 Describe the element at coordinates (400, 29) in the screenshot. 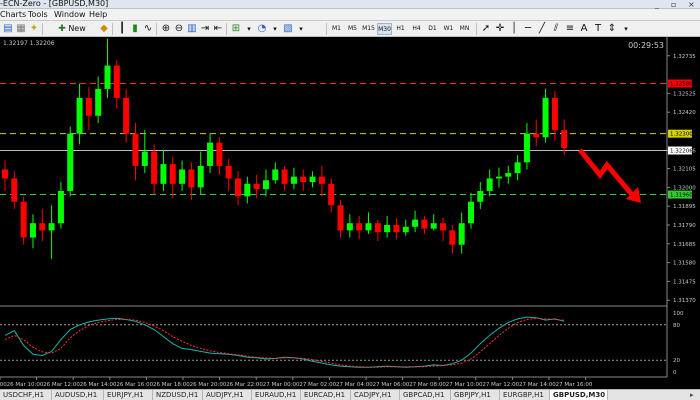

I see `timeframe-h1: H1` at that location.